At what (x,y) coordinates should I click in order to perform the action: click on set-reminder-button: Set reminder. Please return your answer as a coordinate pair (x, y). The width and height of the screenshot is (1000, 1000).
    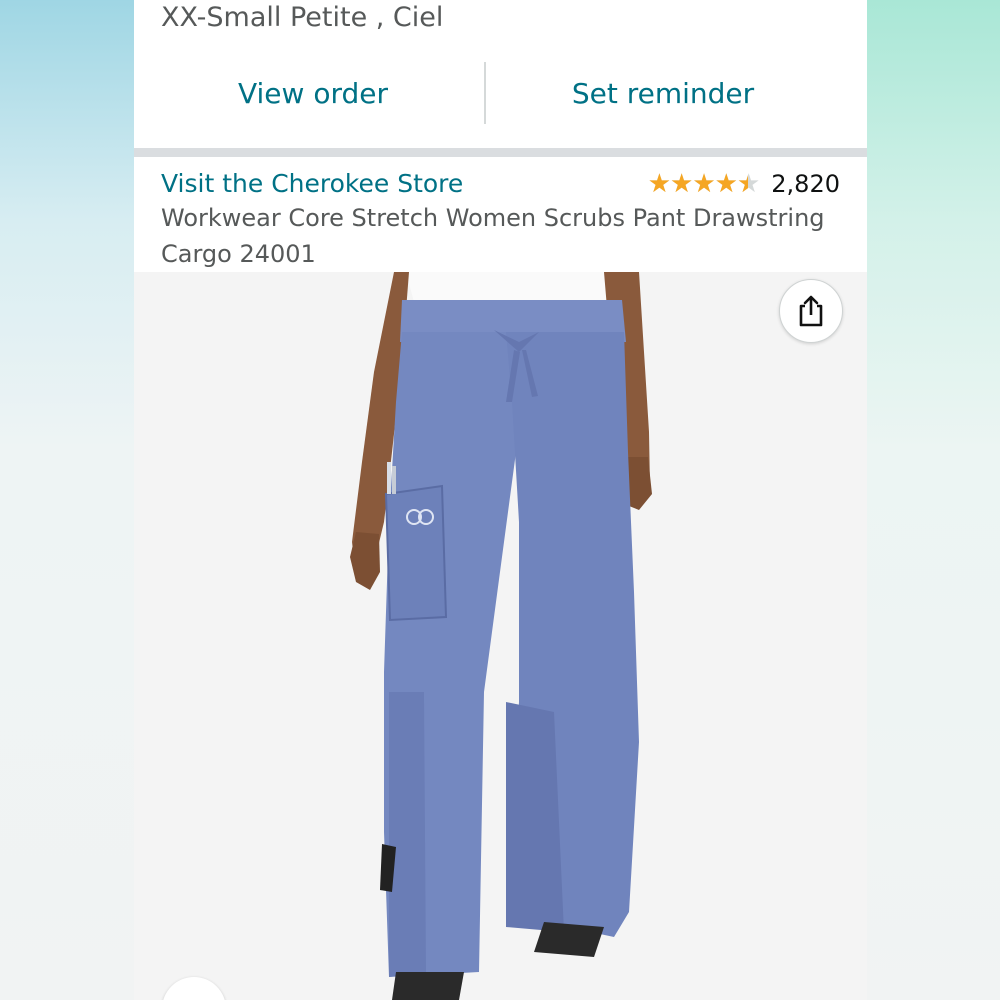
    Looking at the image, I should click on (663, 93).